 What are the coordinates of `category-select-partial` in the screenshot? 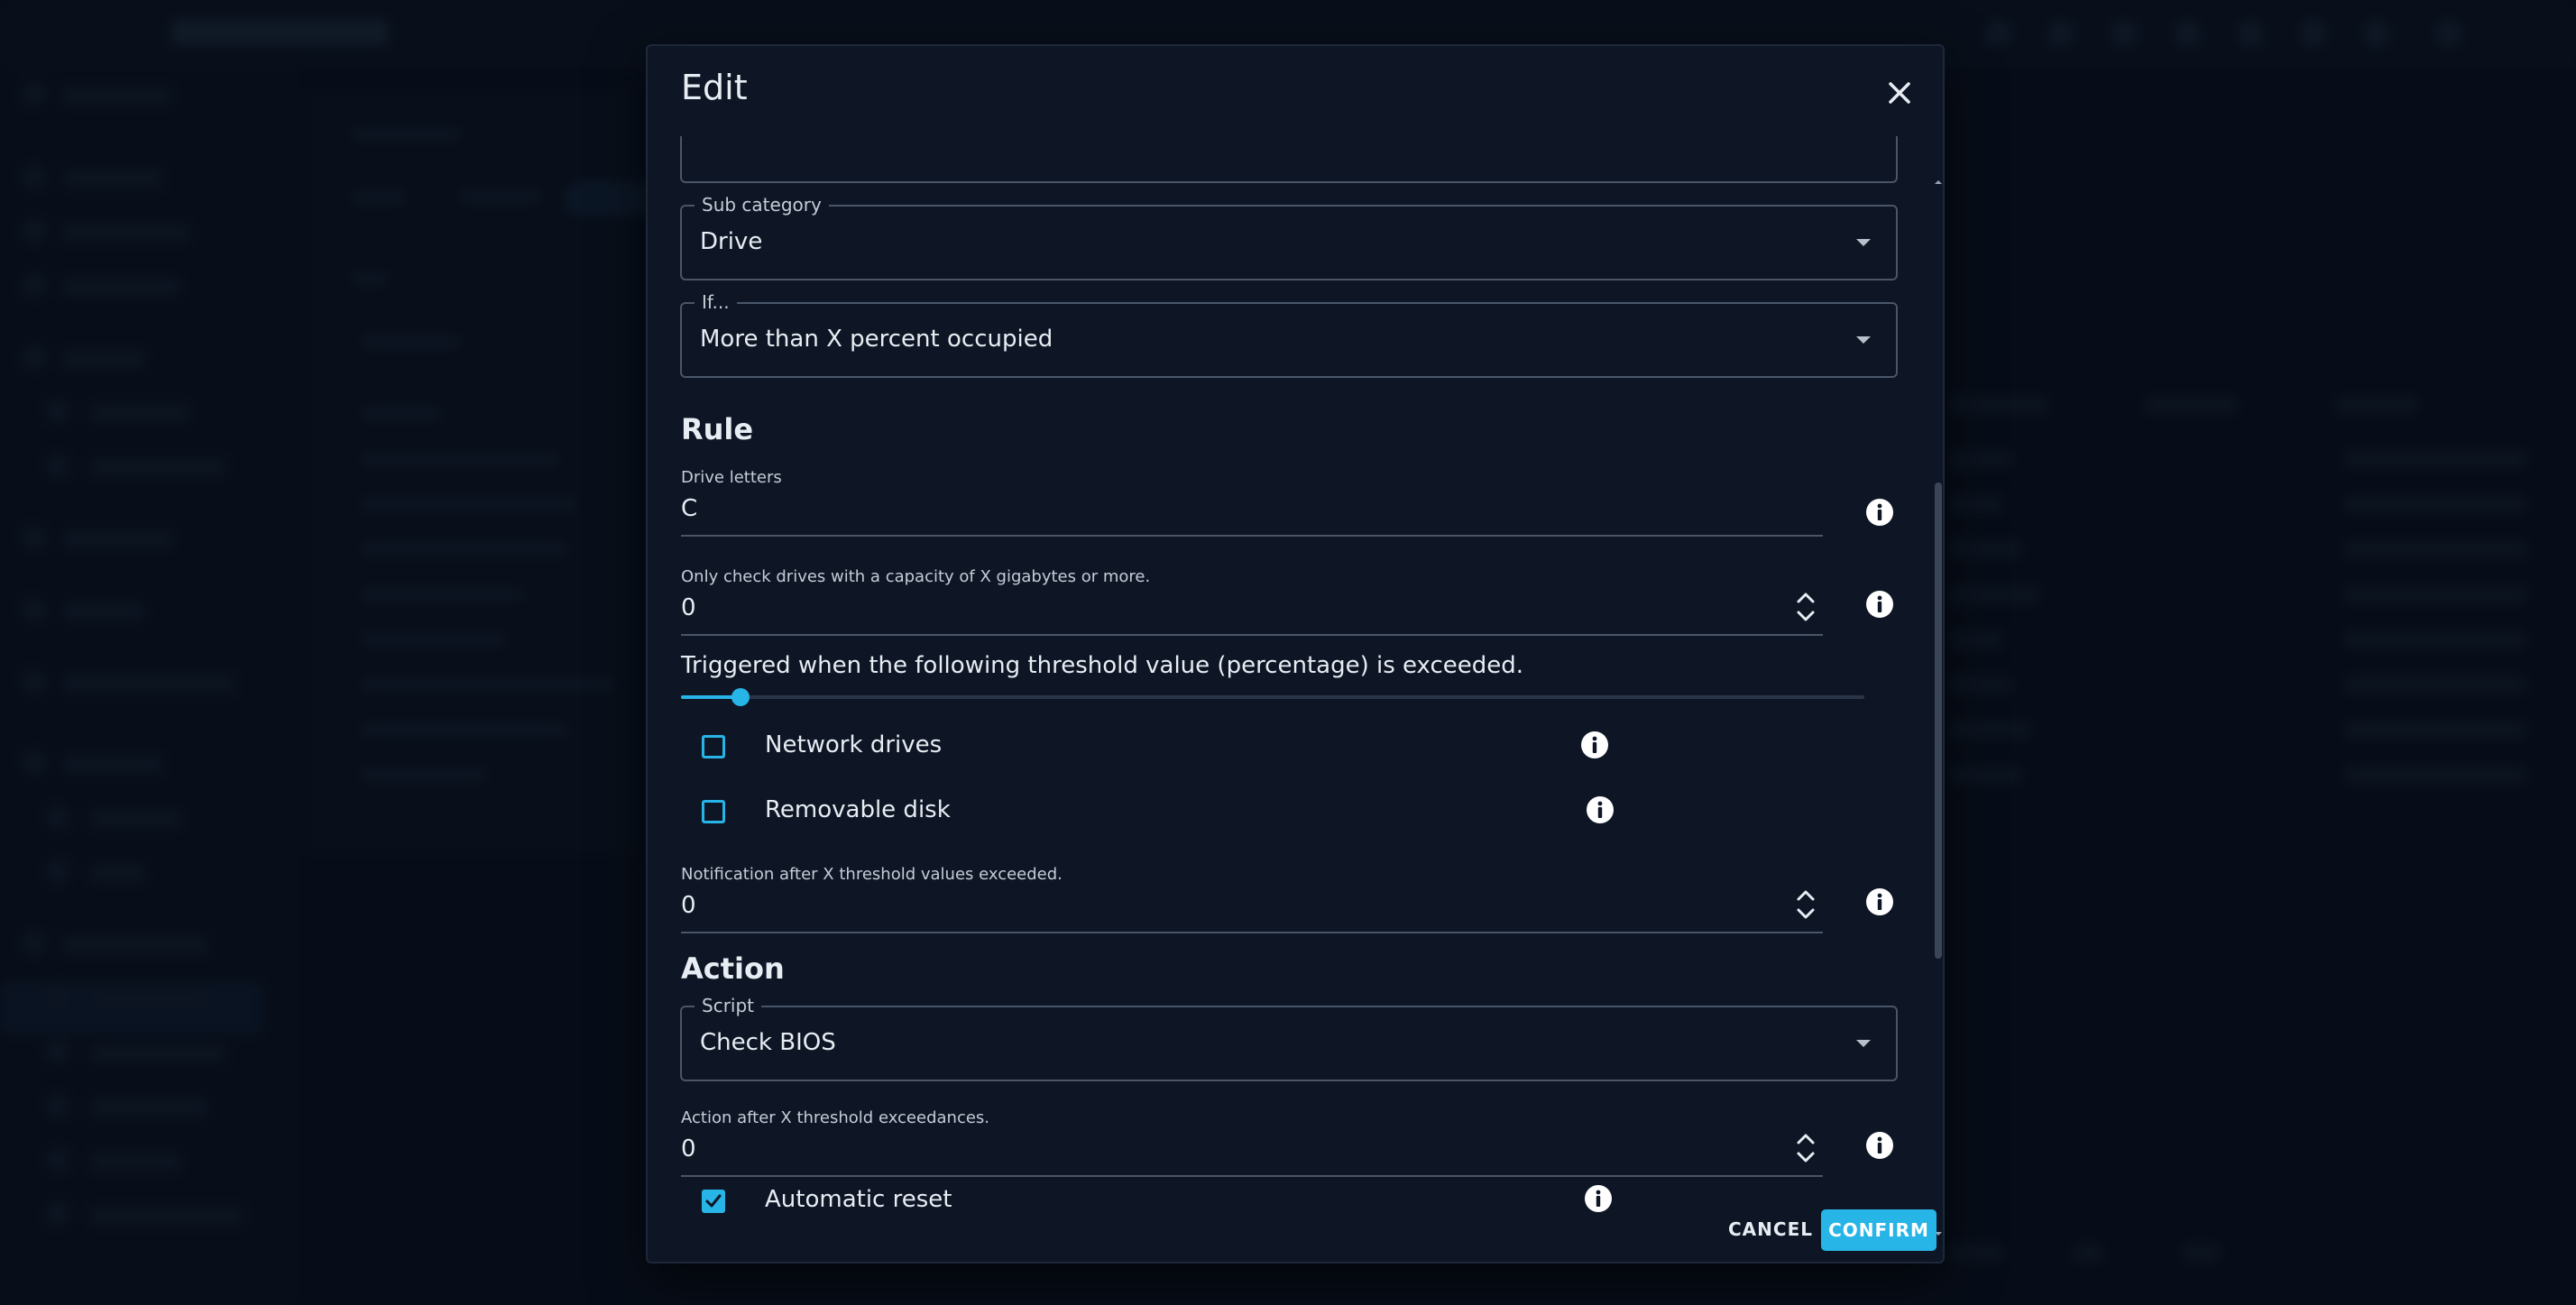 It's located at (1289, 159).